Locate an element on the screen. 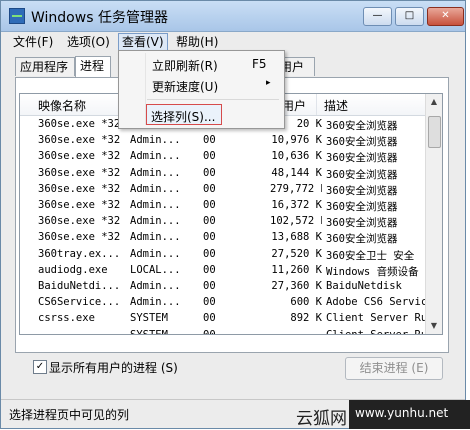 This screenshot has height=430, width=470. cell-image: audiodg.exe is located at coordinates (73, 269).